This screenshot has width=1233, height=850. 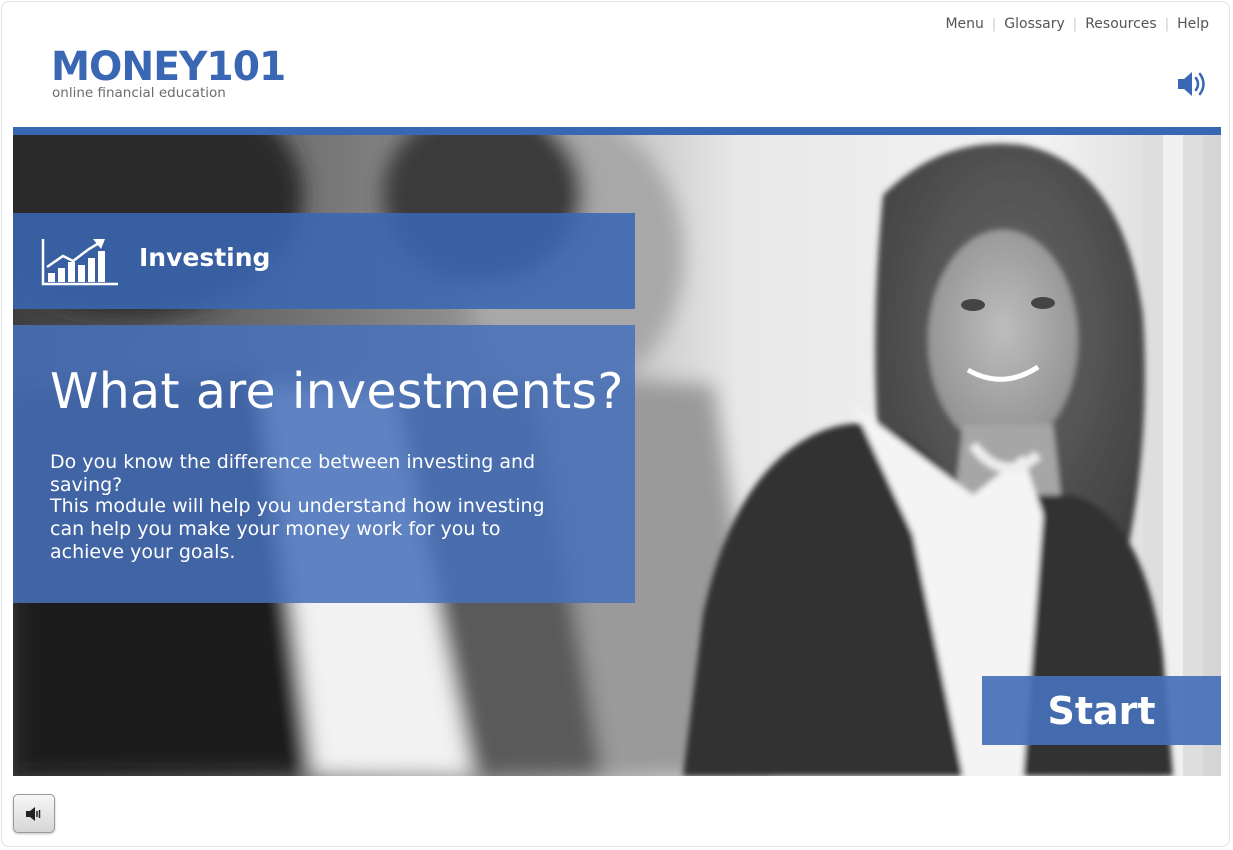 I want to click on nav-help-link: Help, so click(x=1193, y=24).